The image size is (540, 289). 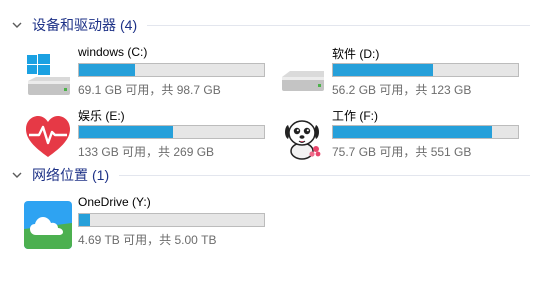 I want to click on drive-tile-f: 工作 (F:) 75.7 GB 可用，共 551 GB, so click(x=403, y=134).